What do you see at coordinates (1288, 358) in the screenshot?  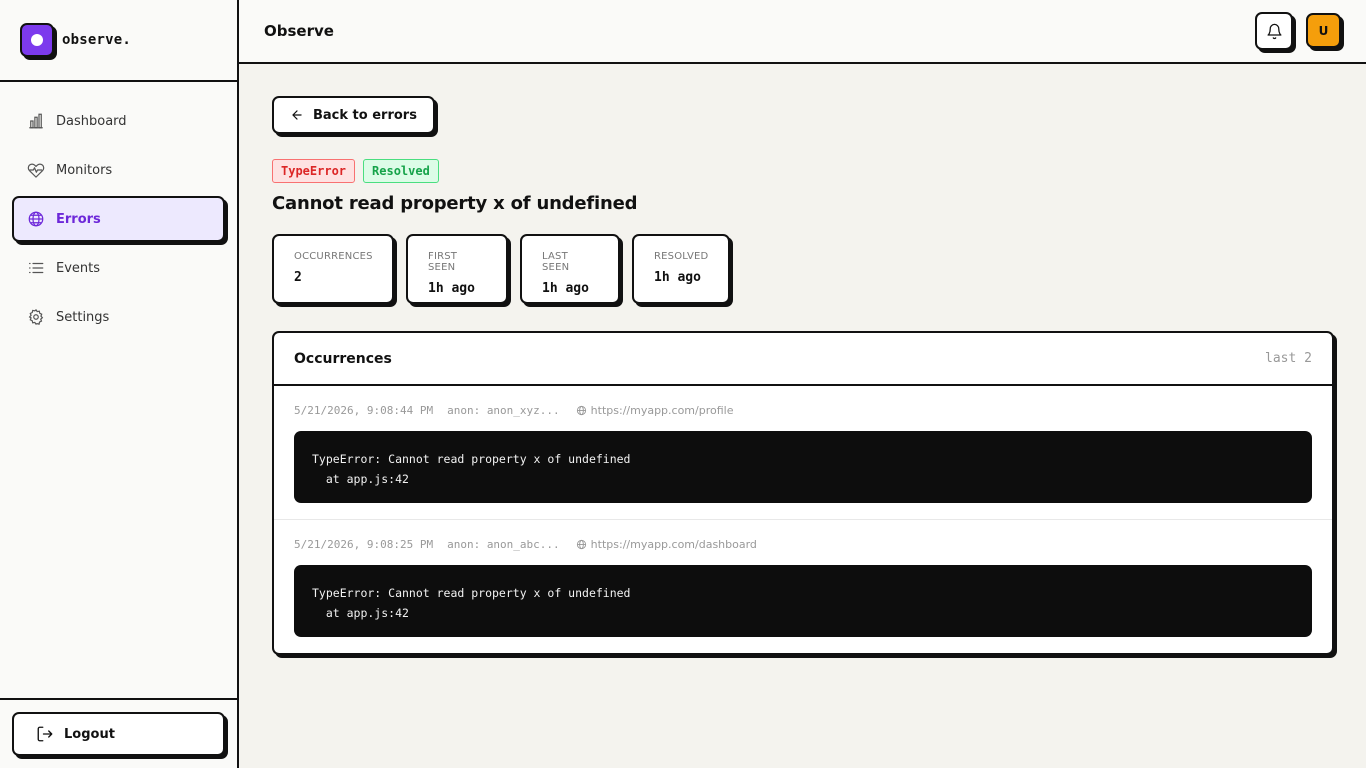 I see `occurrences-count: last 2` at bounding box center [1288, 358].